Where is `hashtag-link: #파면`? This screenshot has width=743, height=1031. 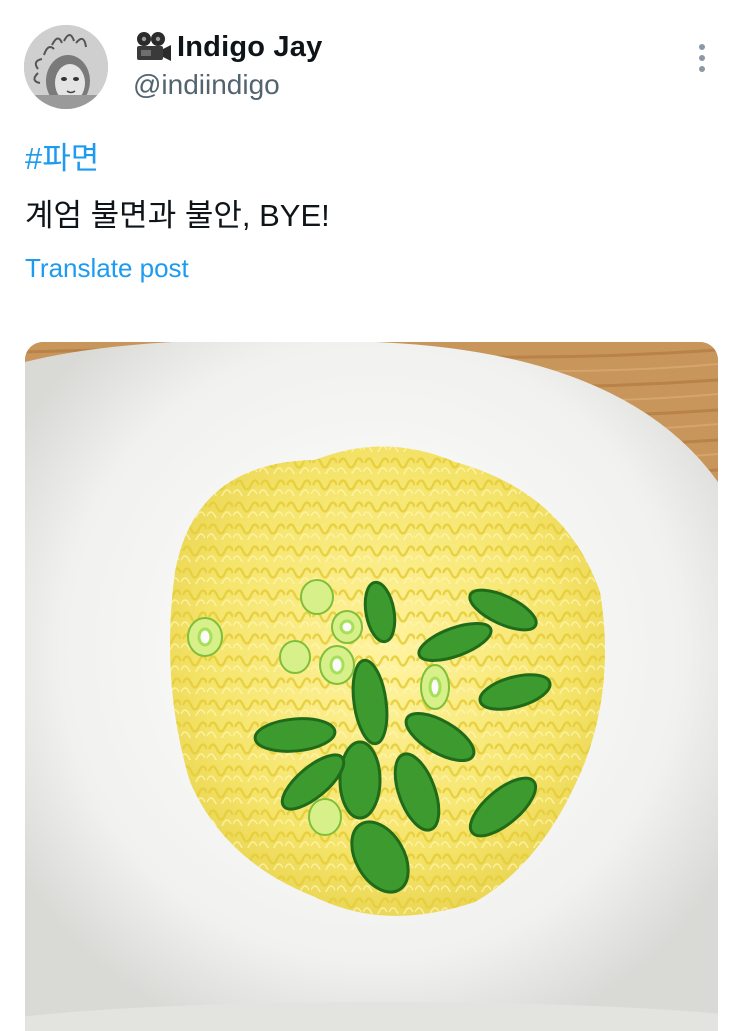 hashtag-link: #파면 is located at coordinates (62, 155).